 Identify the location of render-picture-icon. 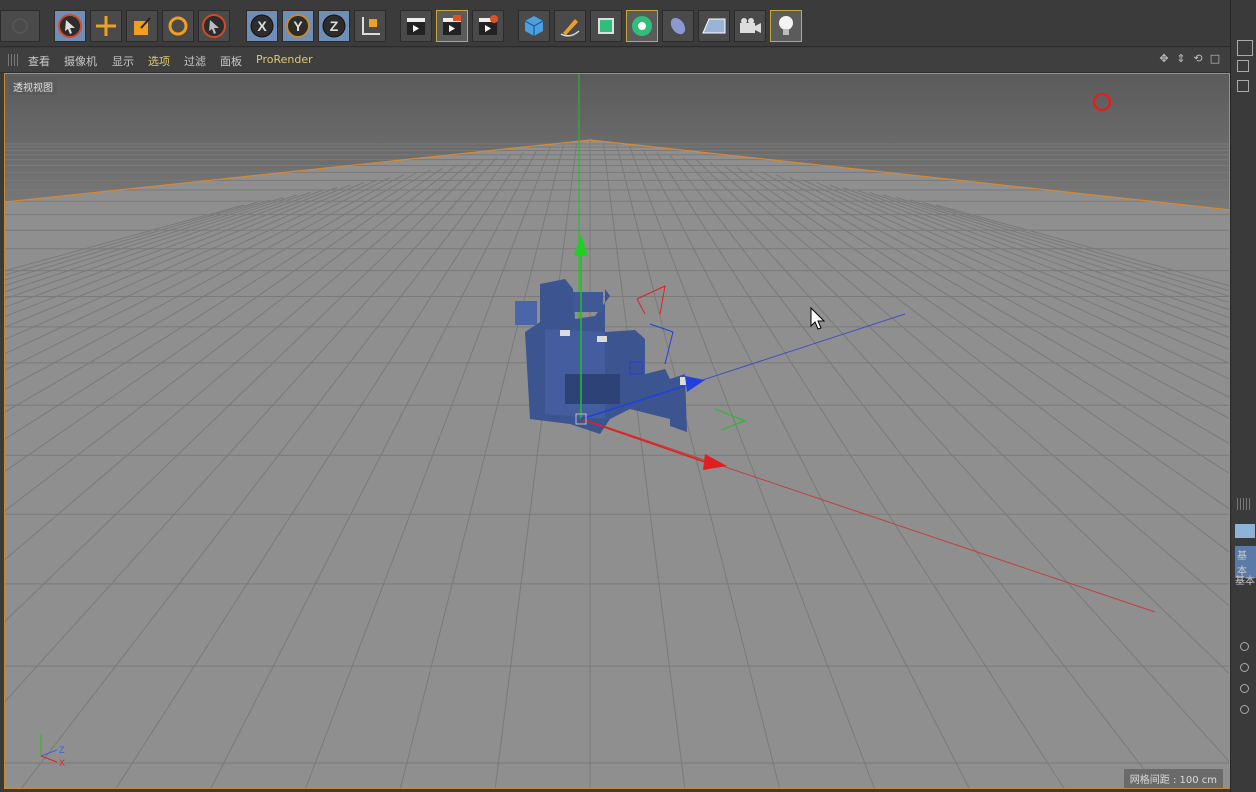
(452, 25).